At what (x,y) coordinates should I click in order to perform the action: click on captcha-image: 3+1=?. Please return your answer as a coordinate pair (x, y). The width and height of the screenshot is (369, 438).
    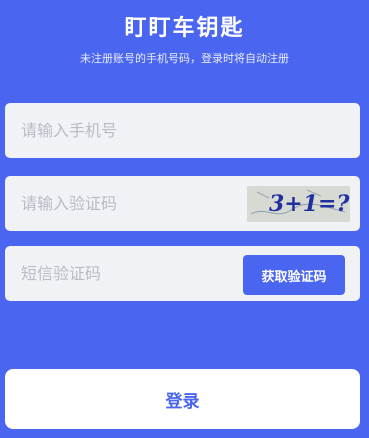
    Looking at the image, I should click on (298, 204).